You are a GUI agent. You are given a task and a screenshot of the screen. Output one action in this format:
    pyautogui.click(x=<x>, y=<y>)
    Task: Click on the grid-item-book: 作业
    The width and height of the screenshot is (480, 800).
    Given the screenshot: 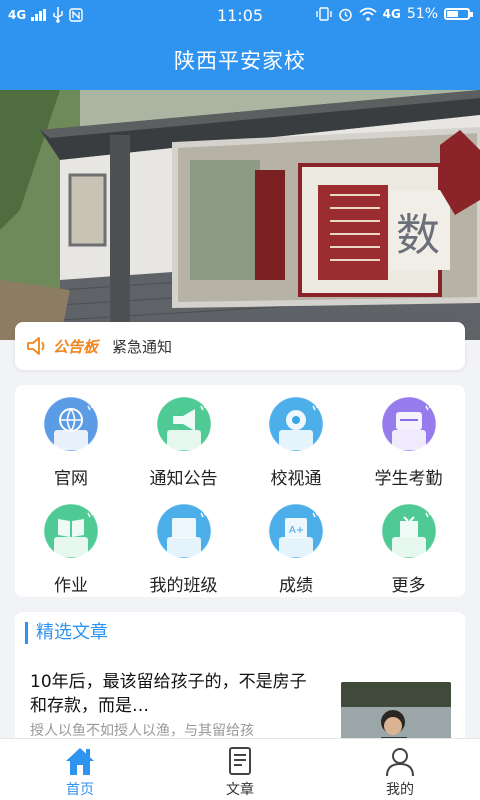 What is the action you would take?
    pyautogui.click(x=71, y=547)
    